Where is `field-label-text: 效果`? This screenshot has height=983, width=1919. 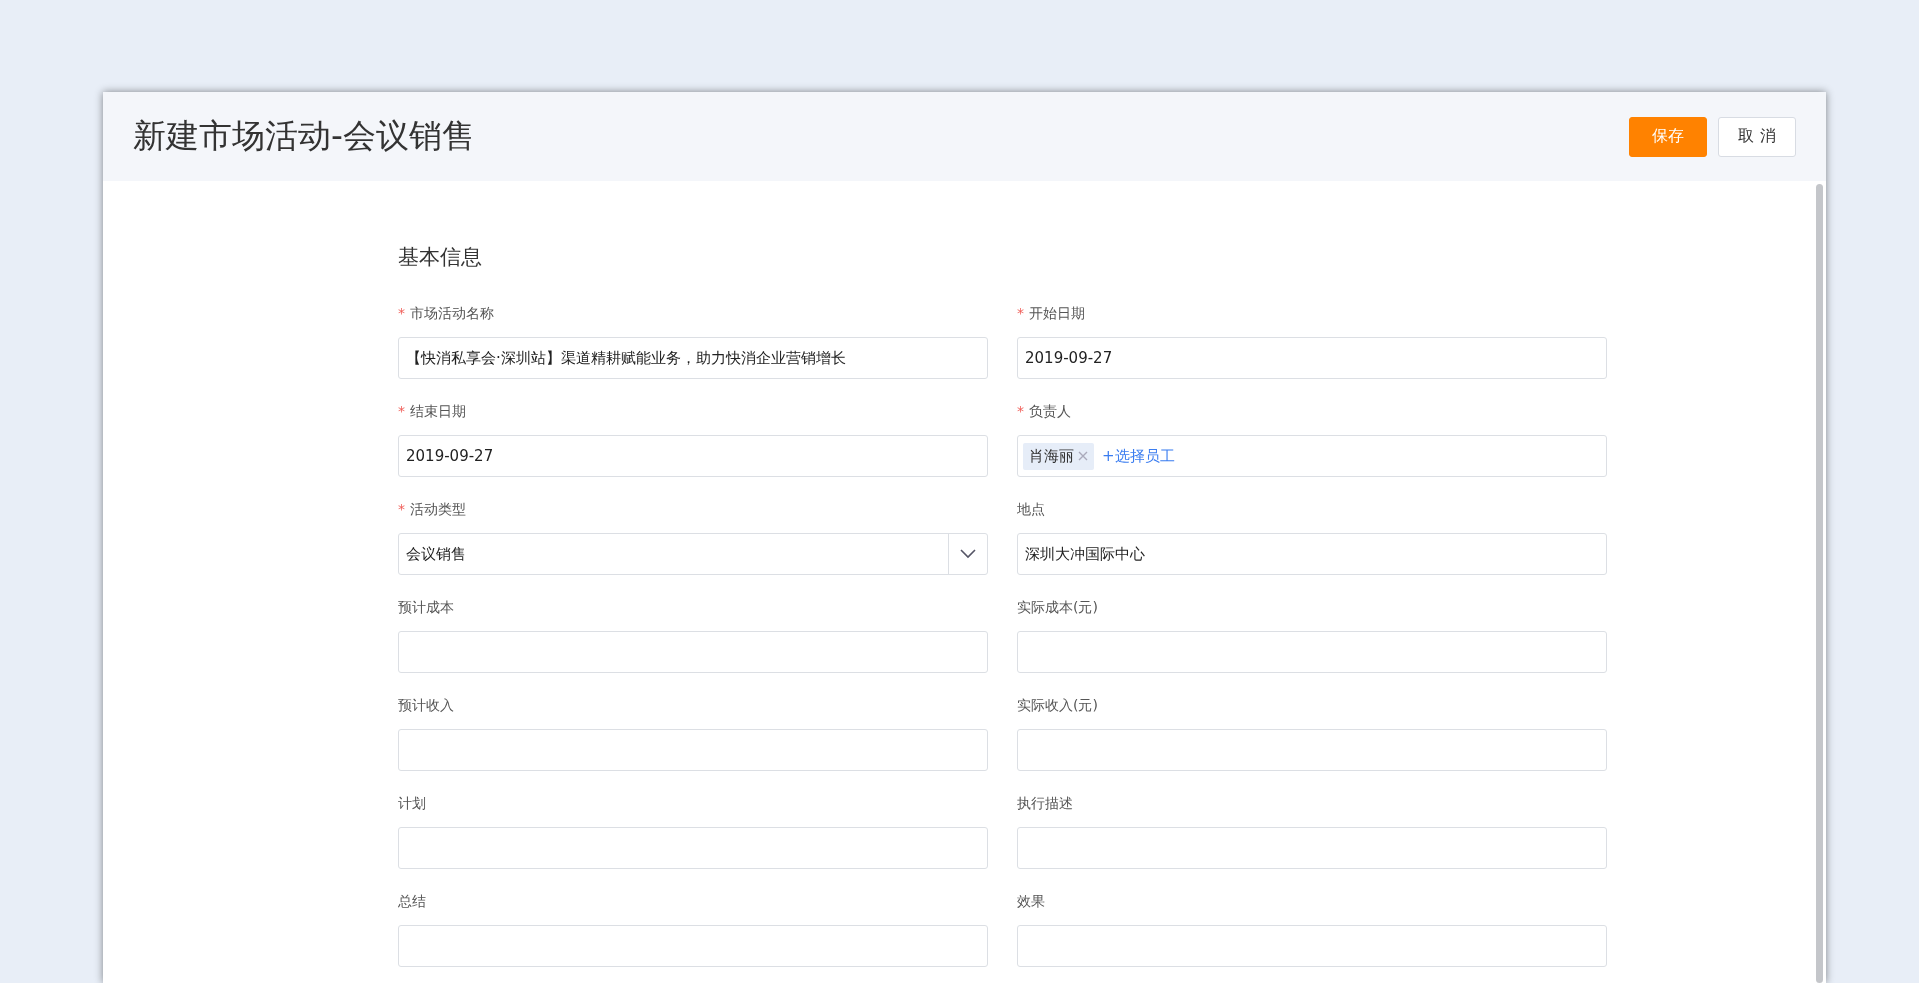
field-label-text: 效果 is located at coordinates (1031, 901).